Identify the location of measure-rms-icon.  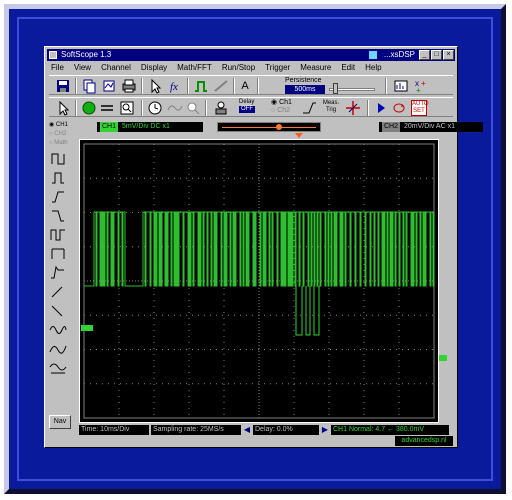
(58, 348).